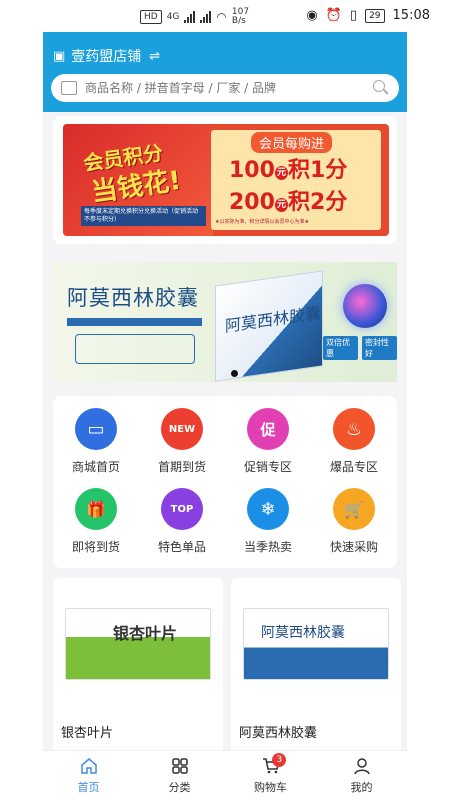 The width and height of the screenshot is (450, 800). Describe the element at coordinates (69, 88) in the screenshot. I see `scan-icon` at that location.